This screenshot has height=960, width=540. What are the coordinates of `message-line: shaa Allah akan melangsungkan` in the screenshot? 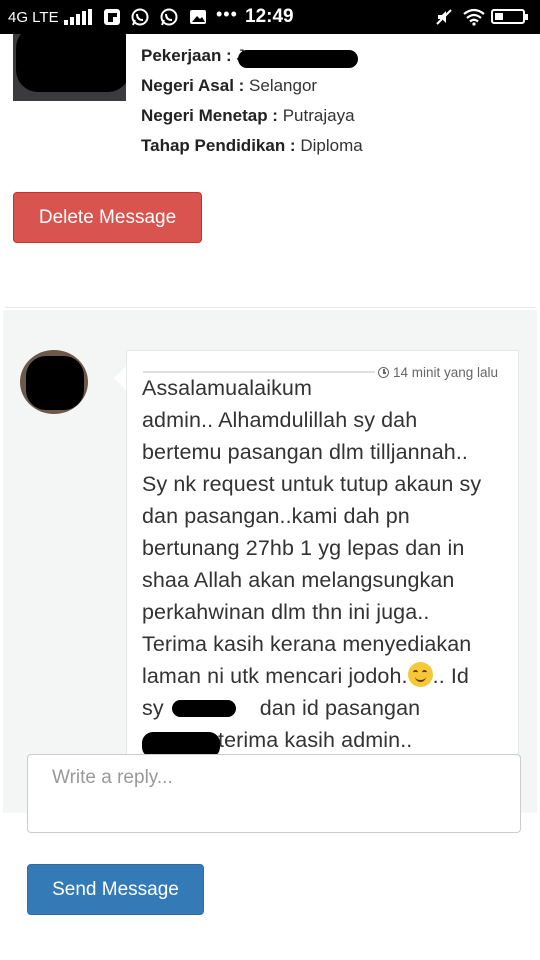 It's located at (298, 580).